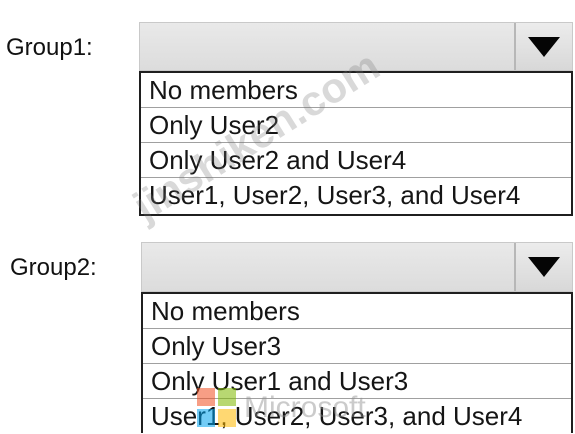 The image size is (575, 434). What do you see at coordinates (357, 311) in the screenshot?
I see `group2-option-no-members: No members` at bounding box center [357, 311].